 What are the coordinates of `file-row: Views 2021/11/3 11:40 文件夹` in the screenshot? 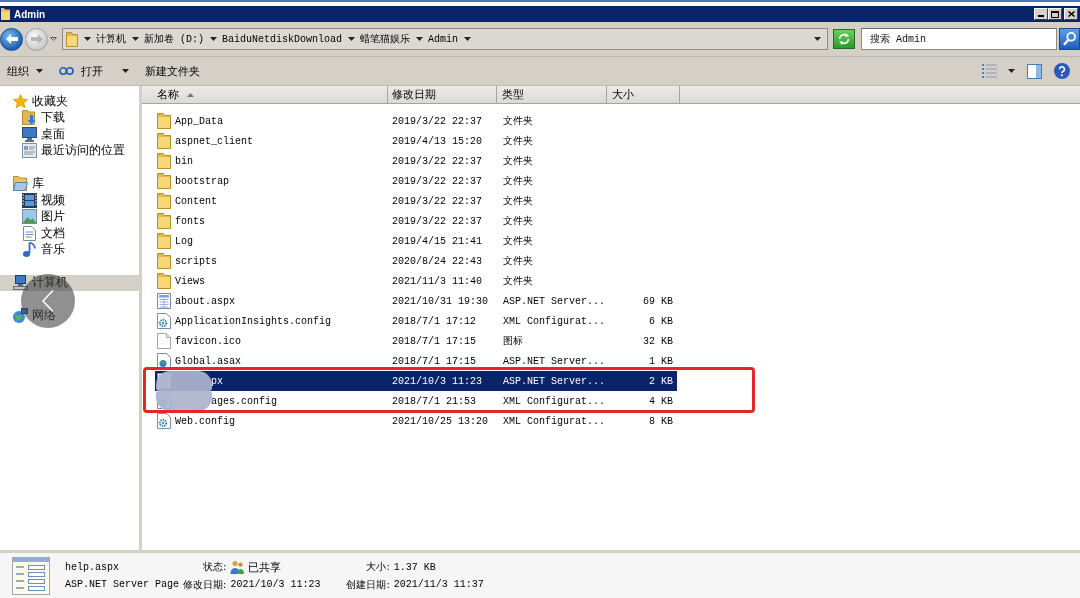 It's located at (416, 281).